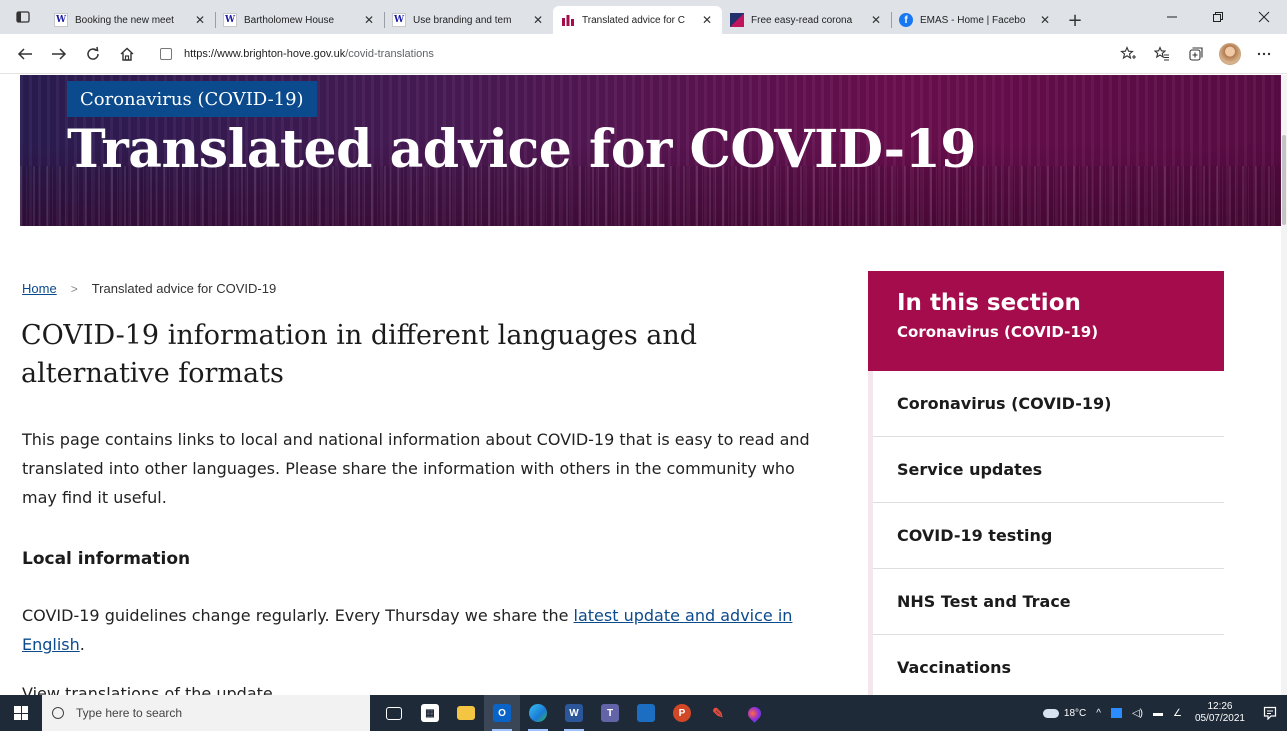 This screenshot has height=731, width=1287. Describe the element at coordinates (394, 713) in the screenshot. I see `task-view-button` at that location.